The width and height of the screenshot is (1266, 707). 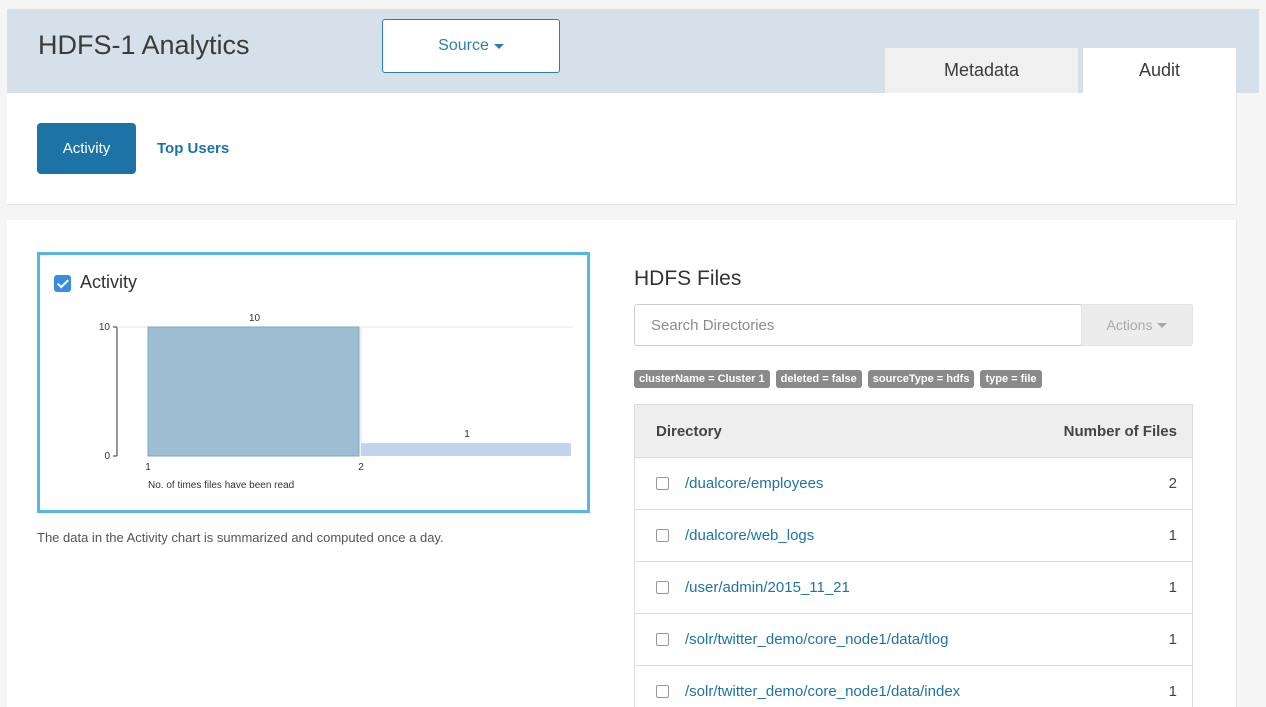 What do you see at coordinates (148, 467) in the screenshot?
I see `x-tick-label: 1` at bounding box center [148, 467].